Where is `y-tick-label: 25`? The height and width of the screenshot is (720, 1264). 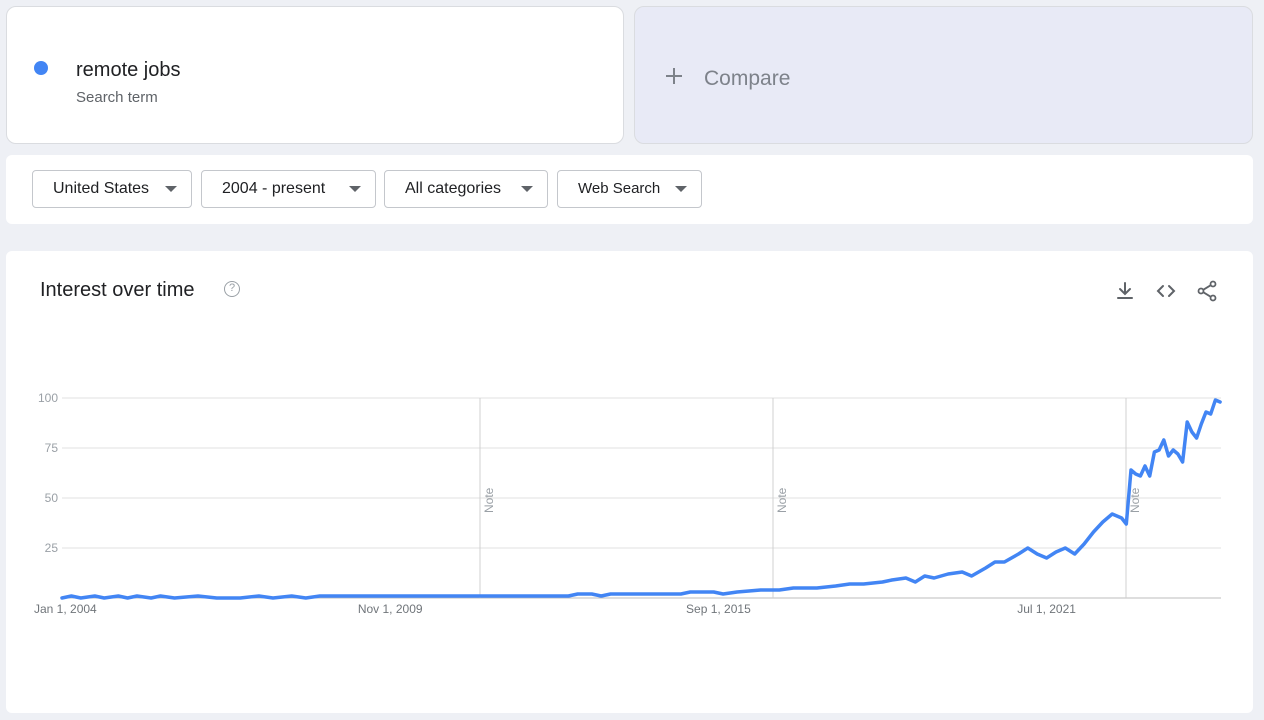 y-tick-label: 25 is located at coordinates (52, 548).